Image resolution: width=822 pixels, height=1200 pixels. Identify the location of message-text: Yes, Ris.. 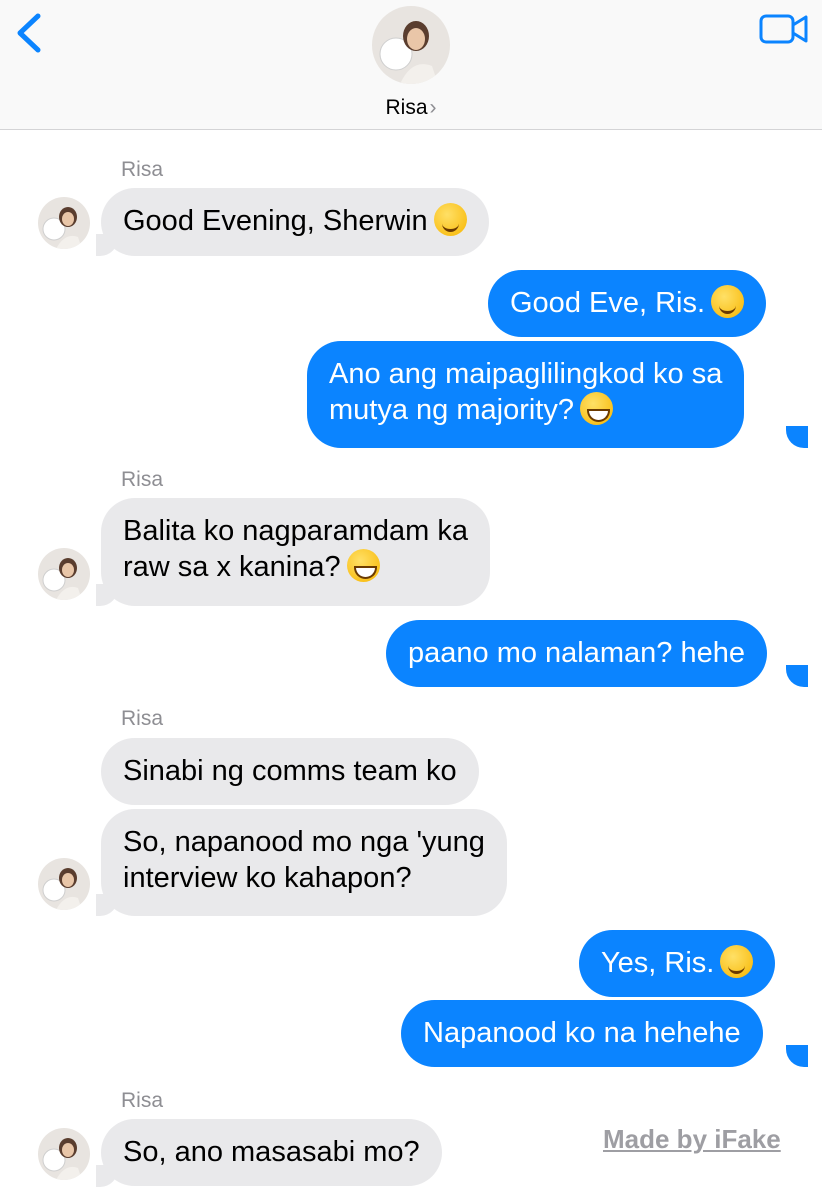
(658, 963).